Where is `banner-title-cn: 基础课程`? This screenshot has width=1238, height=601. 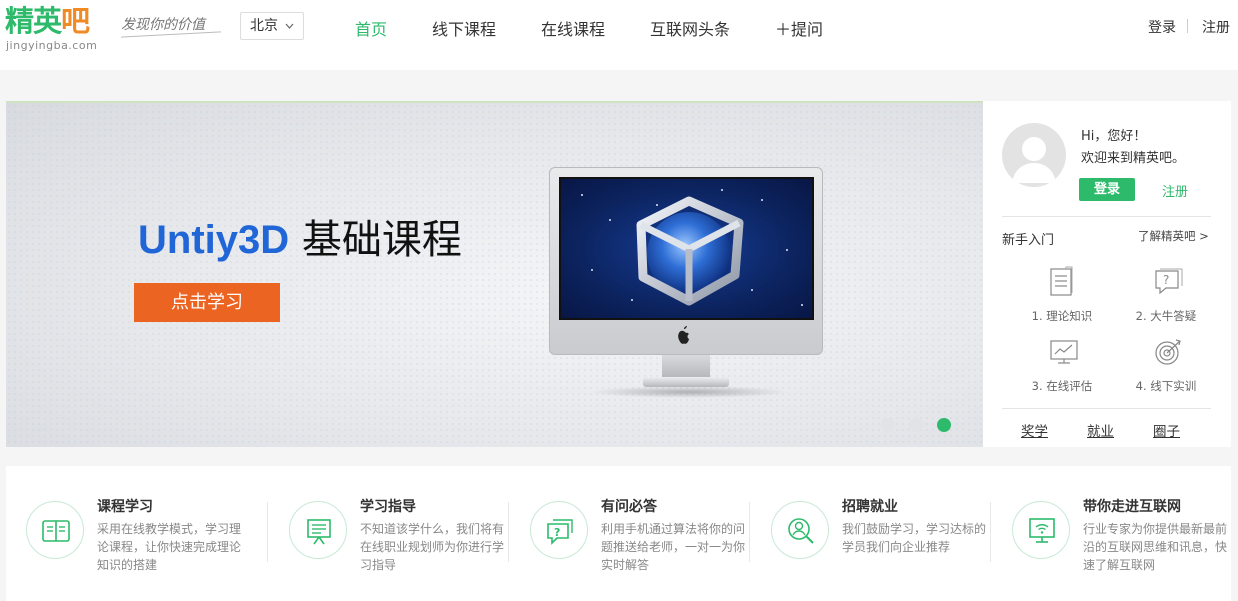
banner-title-cn: 基础课程 is located at coordinates (381, 240).